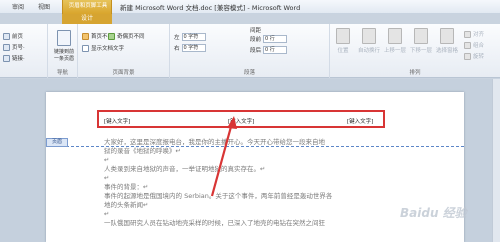 The height and width of the screenshot is (242, 500). What do you see at coordinates (222, 159) in the screenshot?
I see `arrow-shaft` at bounding box center [222, 159].